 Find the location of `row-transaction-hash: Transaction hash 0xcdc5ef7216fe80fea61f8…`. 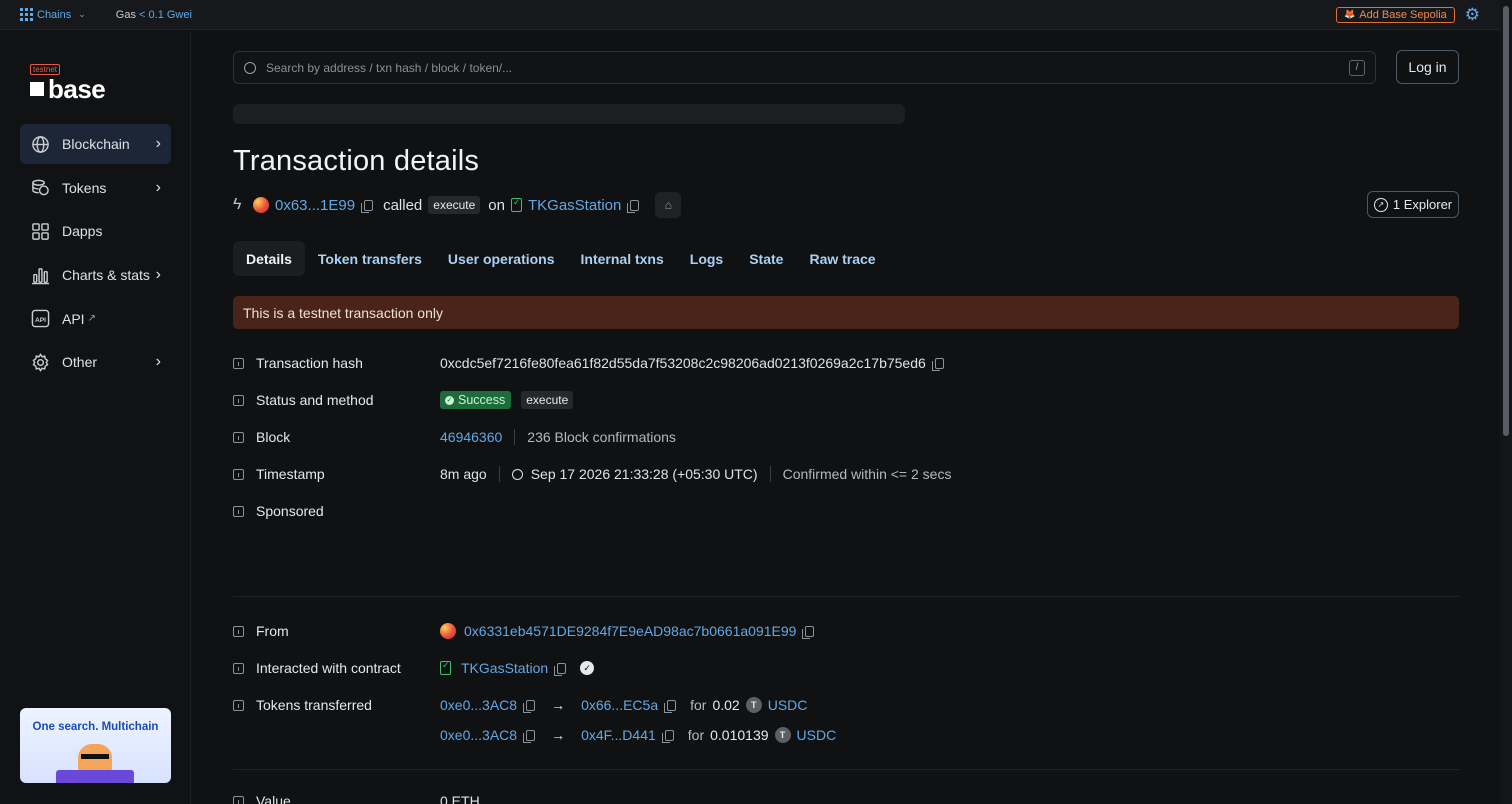

row-transaction-hash: Transaction hash 0xcdc5ef7216fe80fea61f8… is located at coordinates (846, 363).